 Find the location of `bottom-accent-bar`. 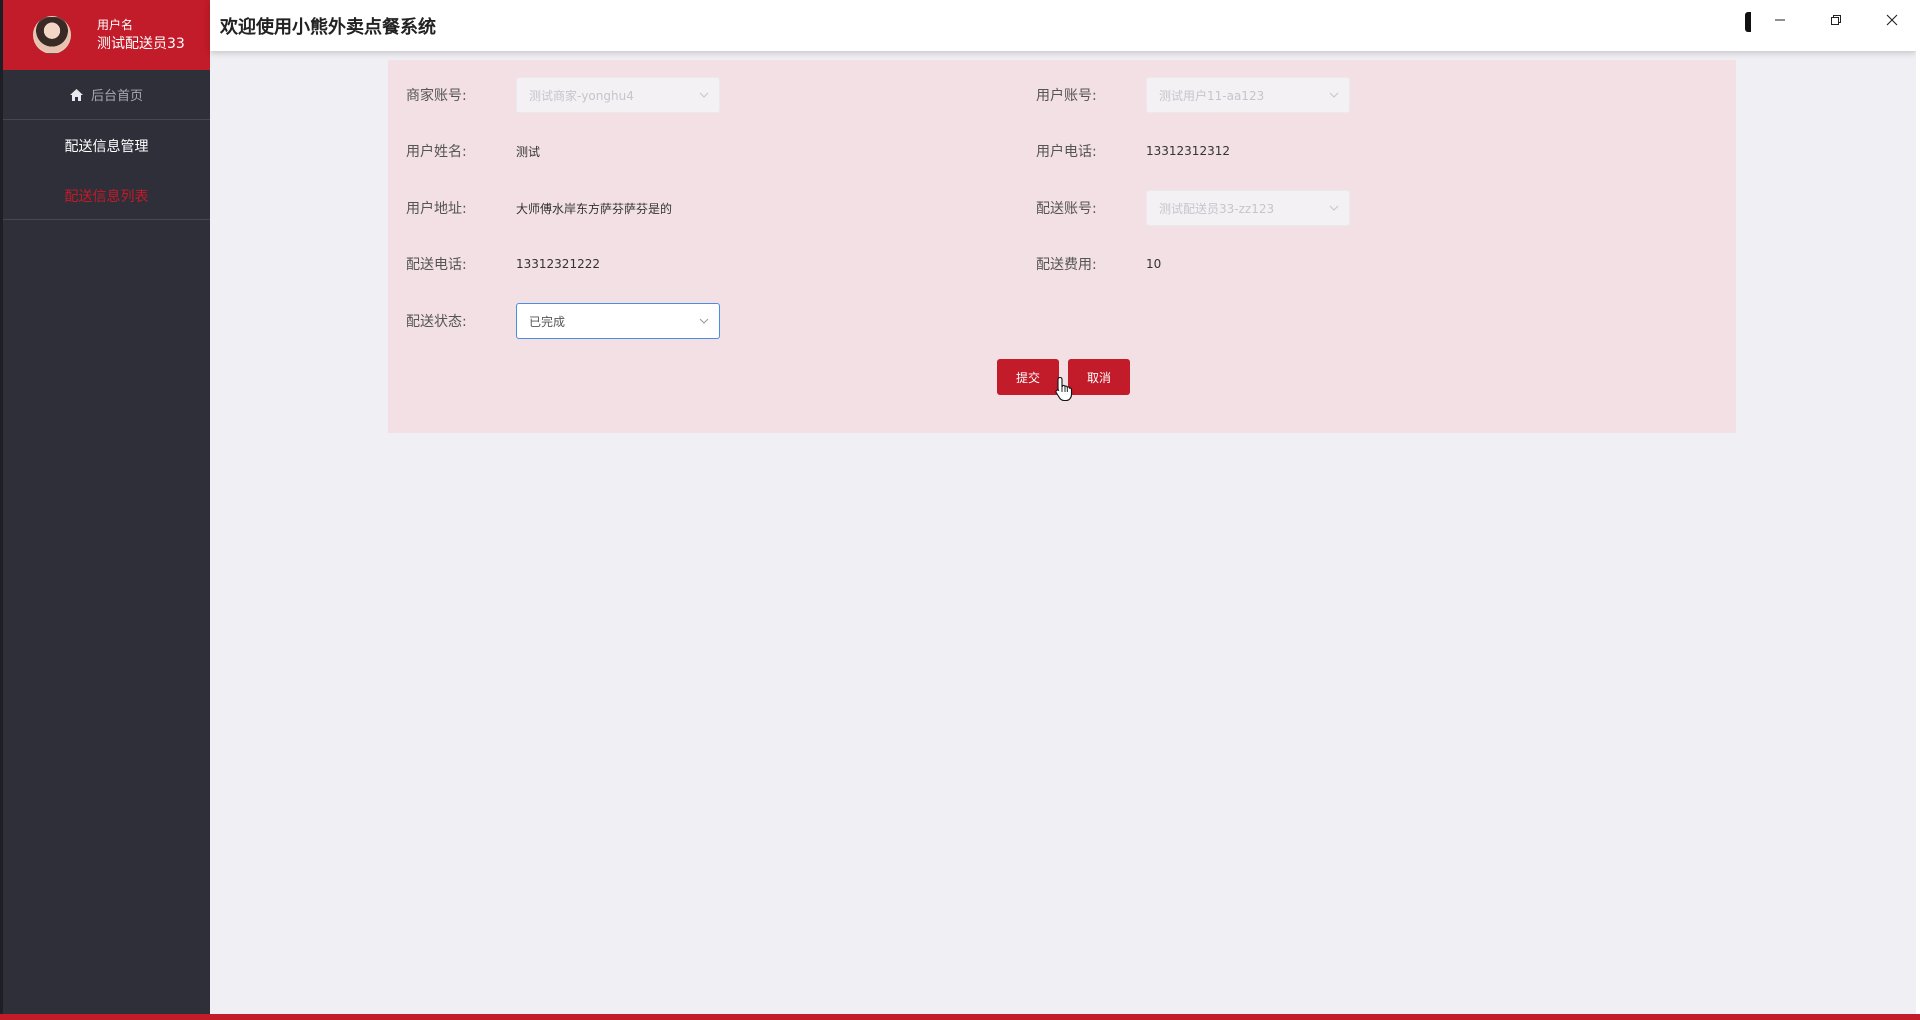

bottom-accent-bar is located at coordinates (960, 1017).